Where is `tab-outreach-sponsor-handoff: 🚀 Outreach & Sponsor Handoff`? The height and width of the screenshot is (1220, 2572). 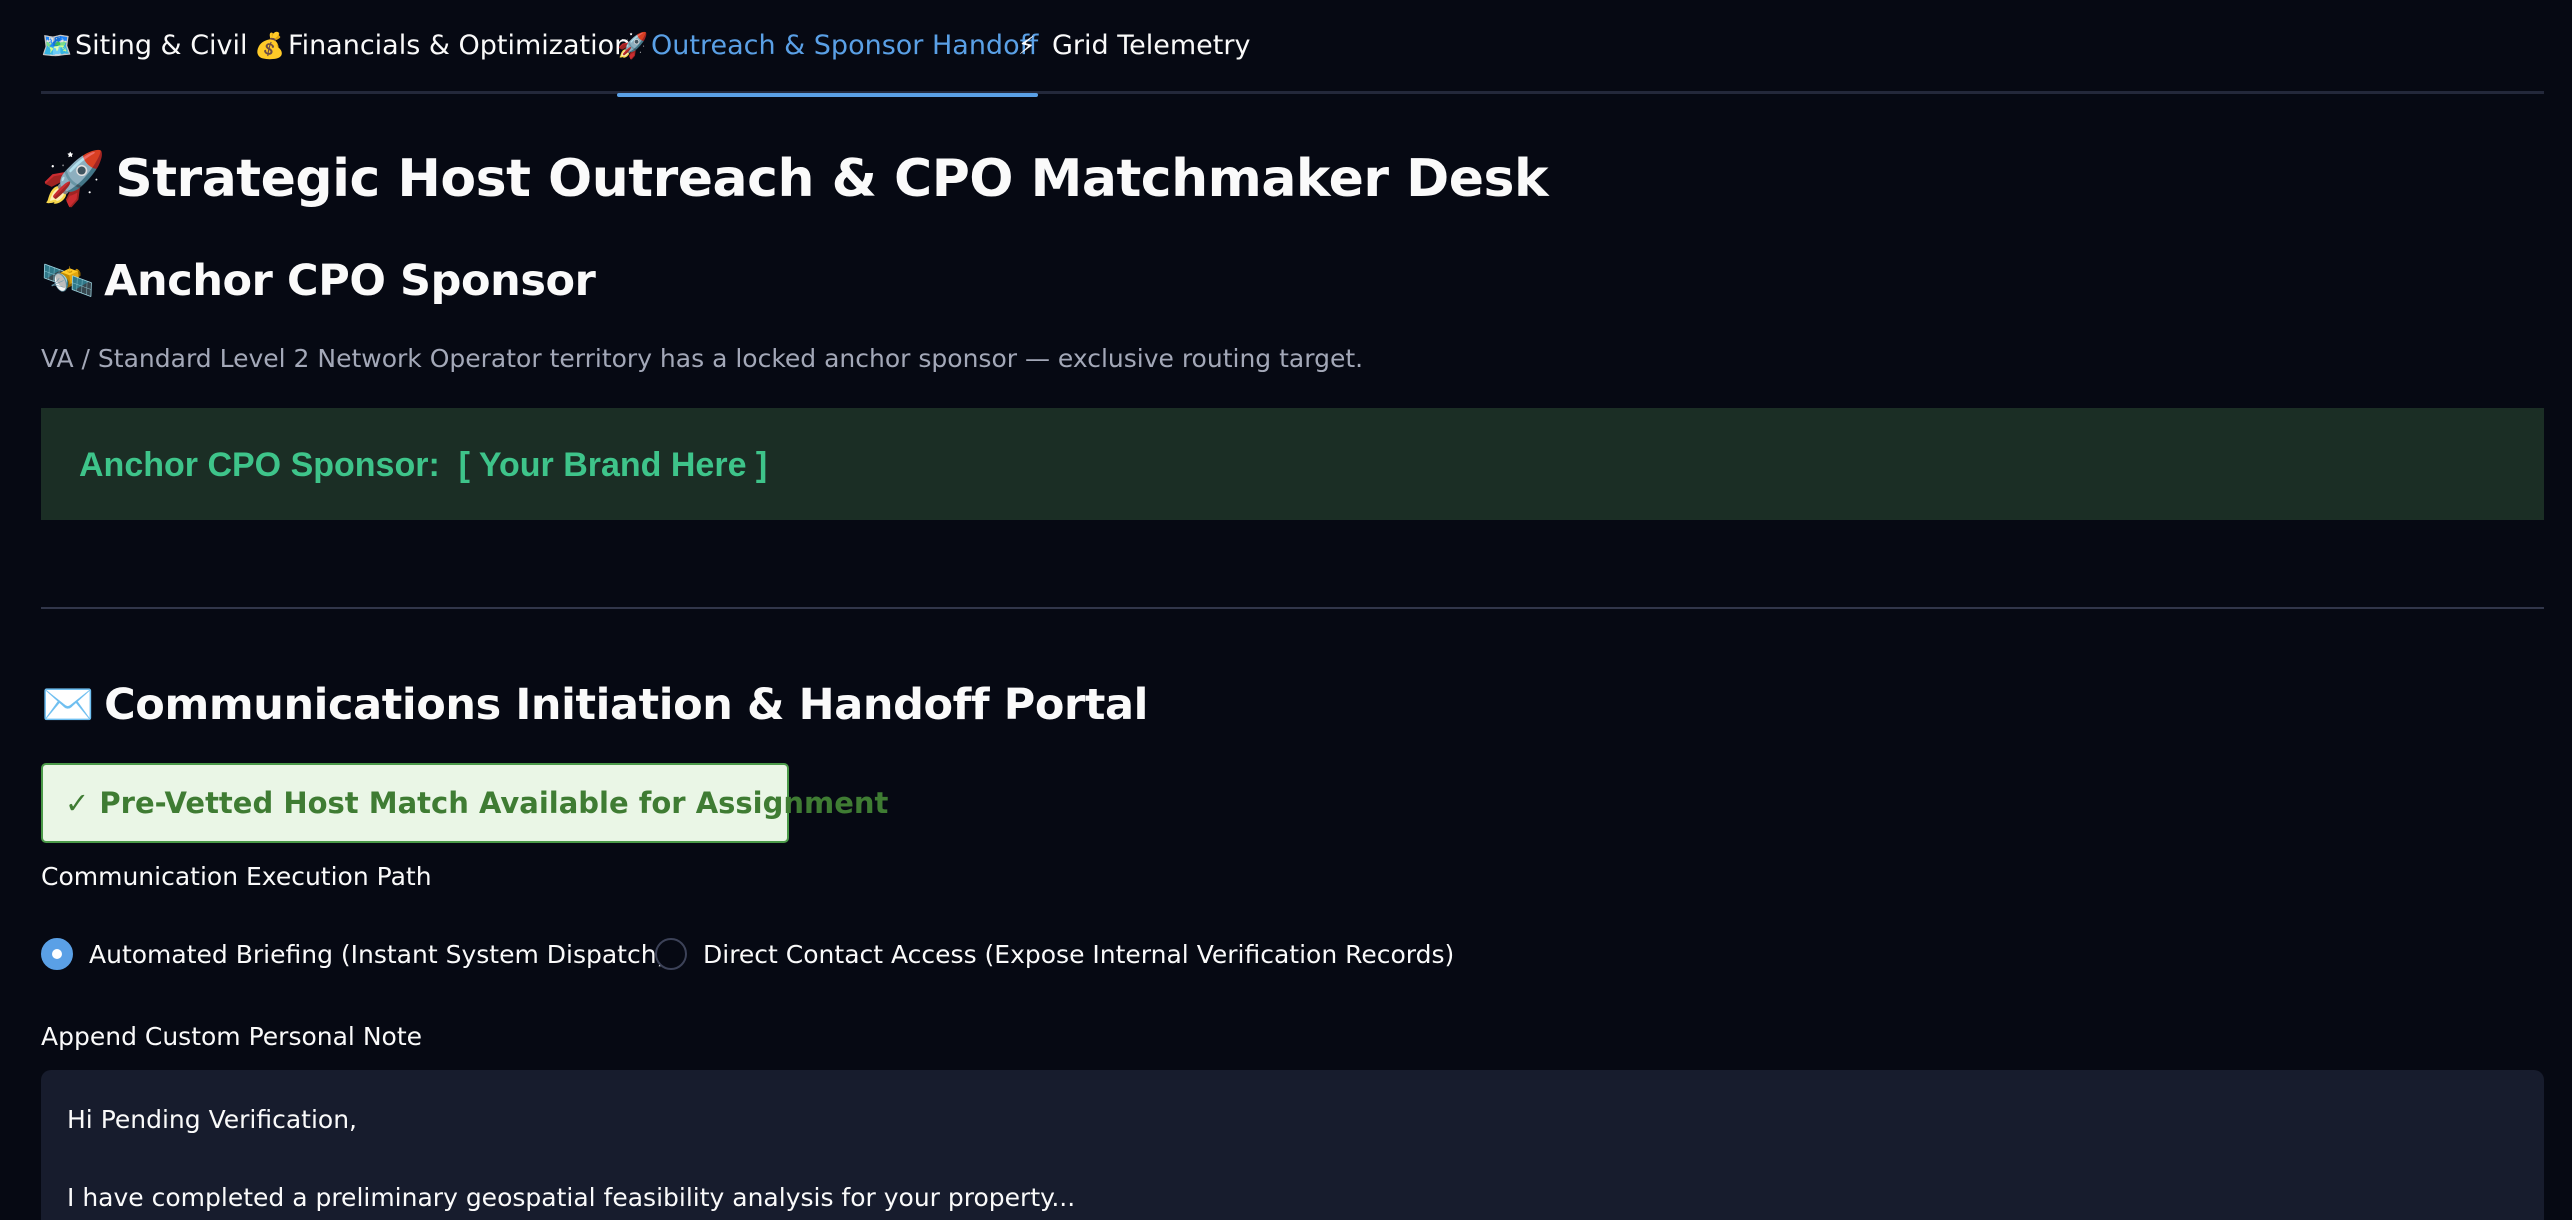 tab-outreach-sponsor-handoff: 🚀 Outreach & Sponsor Handoff is located at coordinates (828, 63).